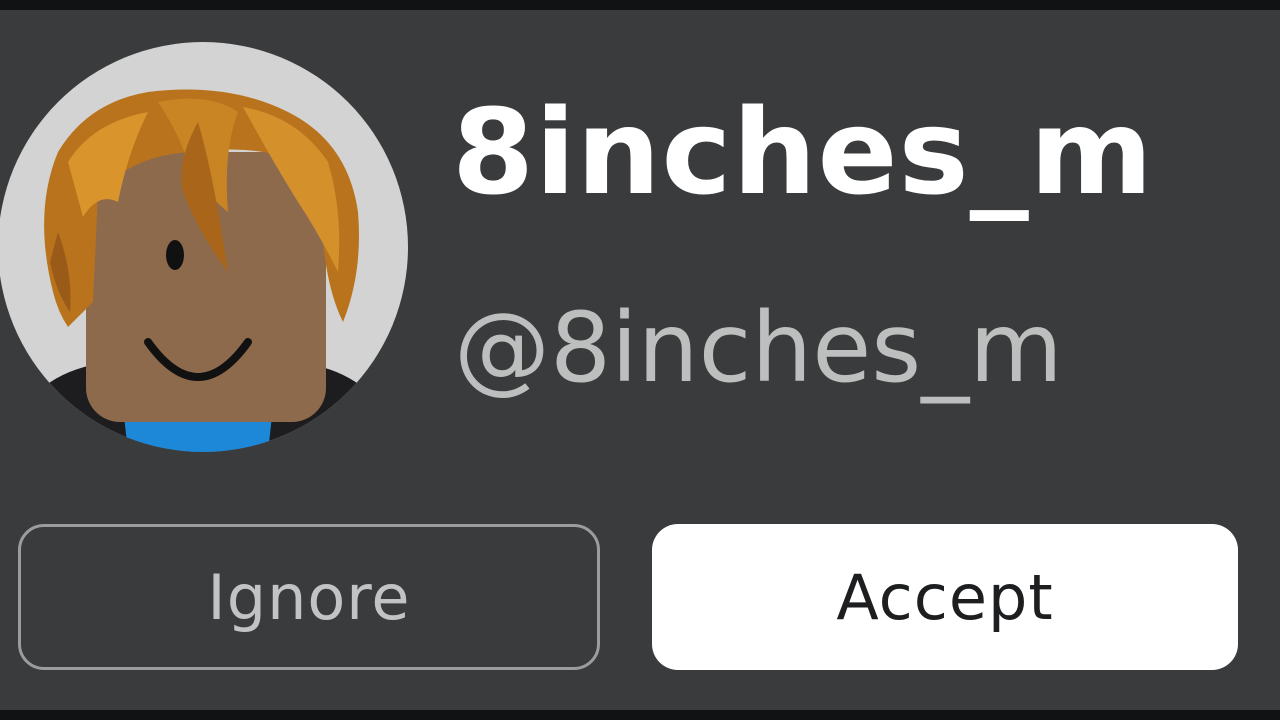  What do you see at coordinates (309, 597) in the screenshot?
I see `ignore-button: Ignore` at bounding box center [309, 597].